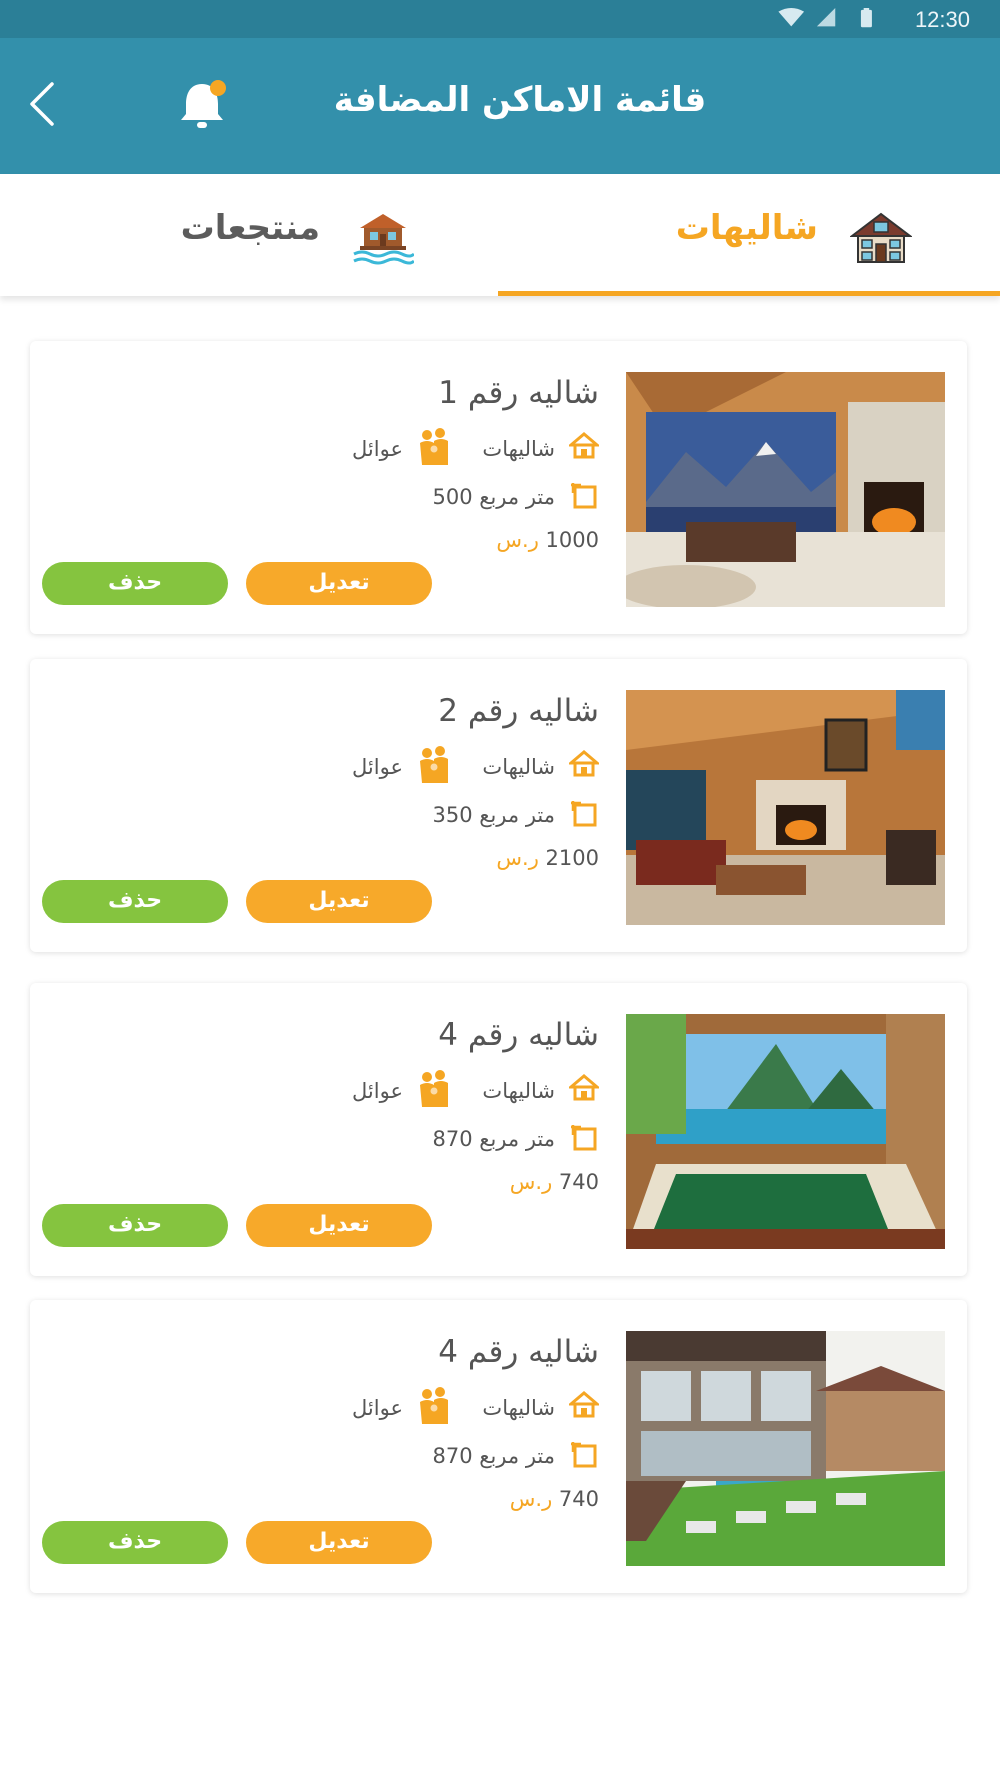 The image size is (1000, 1778). I want to click on listing-price-row: 2100 ر.س, so click(399, 860).